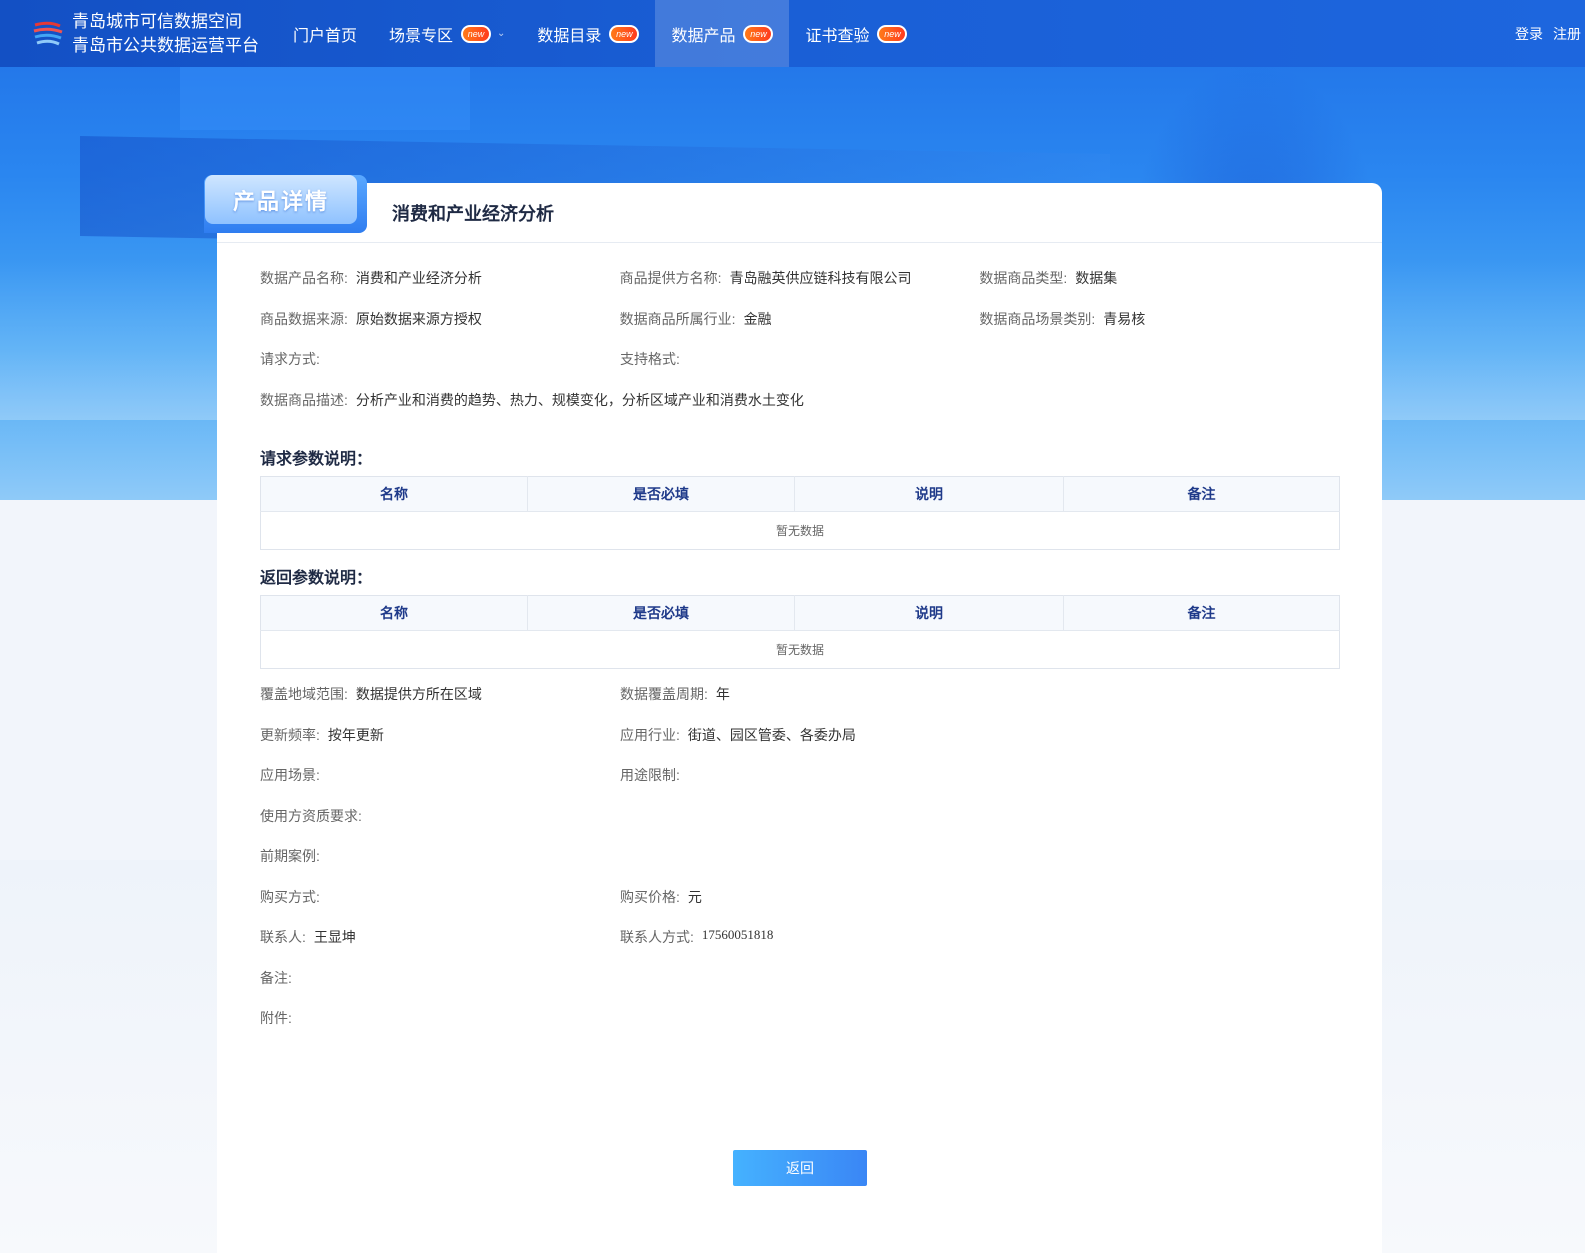  Describe the element at coordinates (800, 513) in the screenshot. I see `request-params-table: 名称 是否必填 说明 备注 暂无数据` at that location.